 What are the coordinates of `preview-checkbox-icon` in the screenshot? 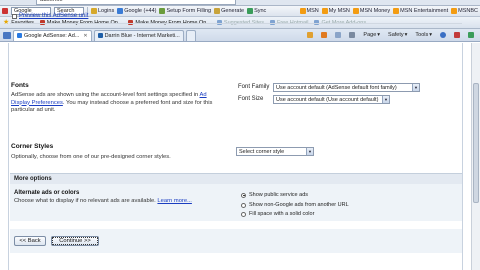 It's located at (14, 16).